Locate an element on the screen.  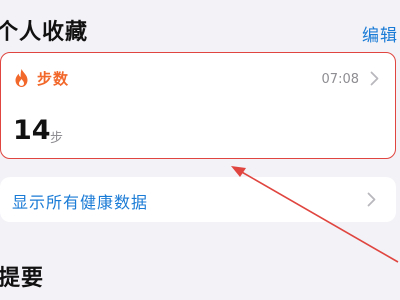
summary-title: 提要 is located at coordinates (22, 278).